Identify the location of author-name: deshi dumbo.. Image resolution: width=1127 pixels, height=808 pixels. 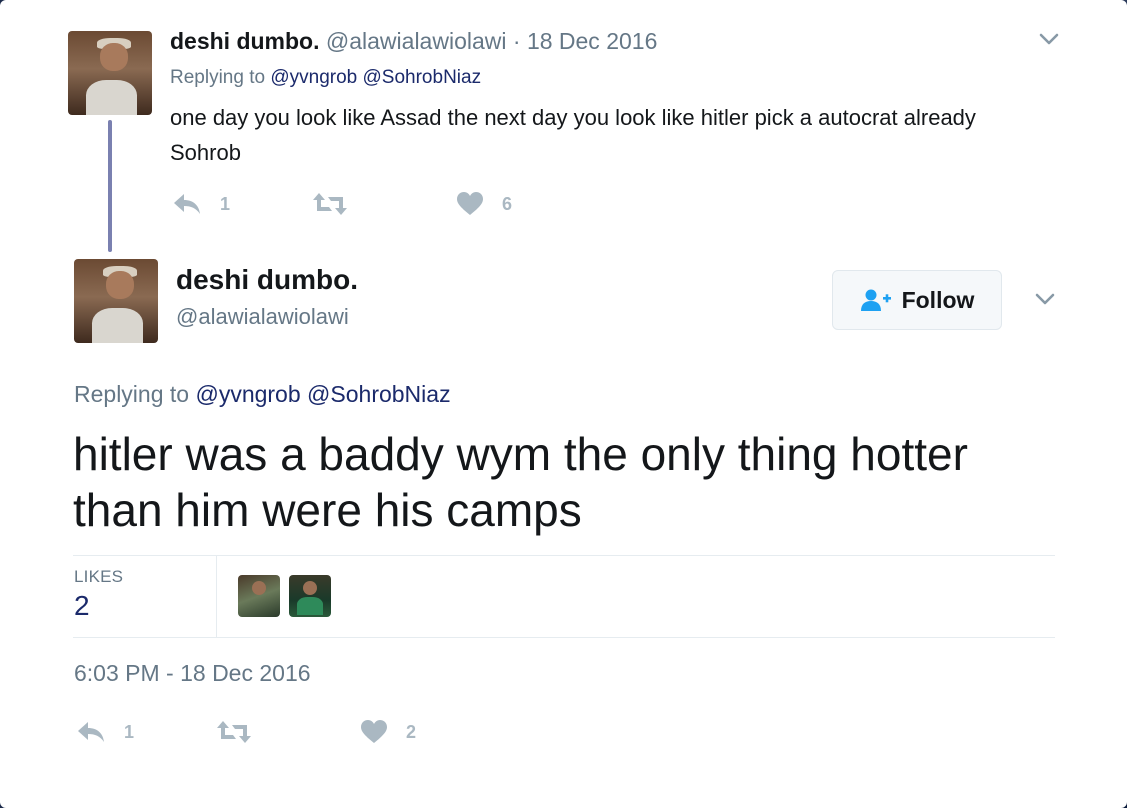
(267, 280).